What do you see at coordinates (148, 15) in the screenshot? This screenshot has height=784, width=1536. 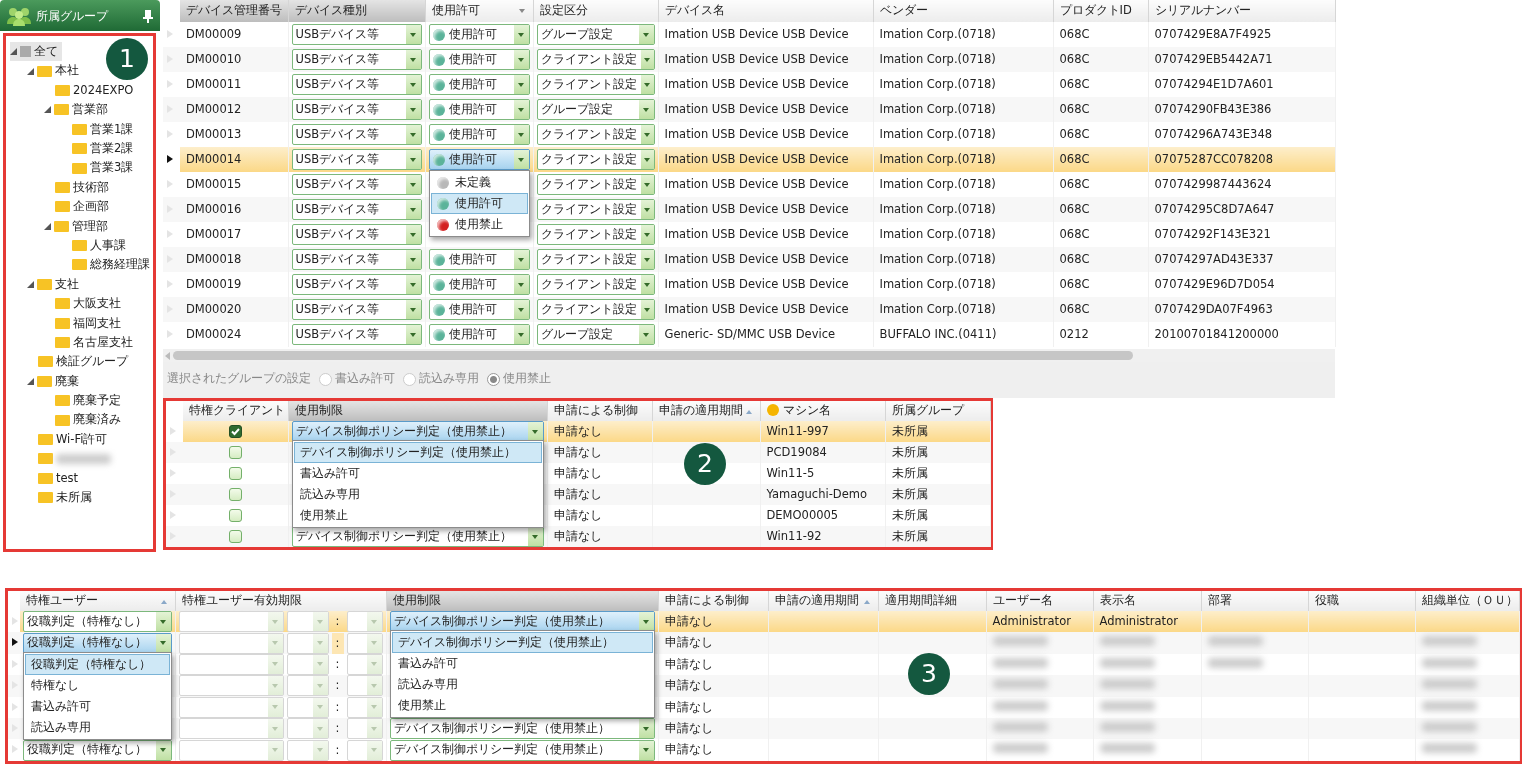 I see `pin-icon` at bounding box center [148, 15].